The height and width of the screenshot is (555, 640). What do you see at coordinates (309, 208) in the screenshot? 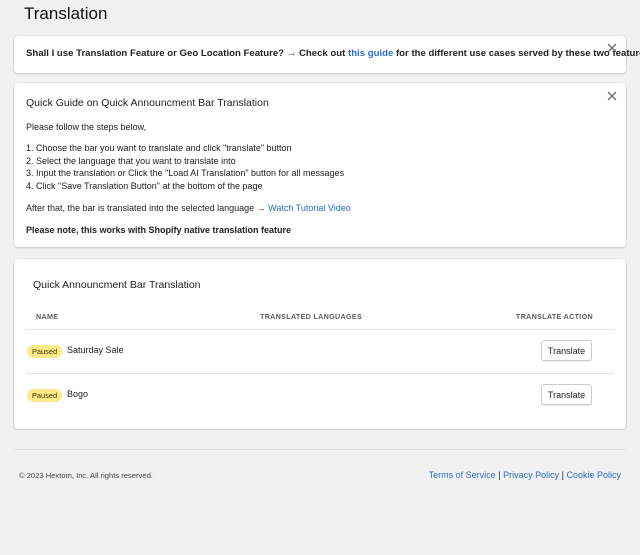
I see `tutorial-video-link: Watch Tutorial Video` at bounding box center [309, 208].